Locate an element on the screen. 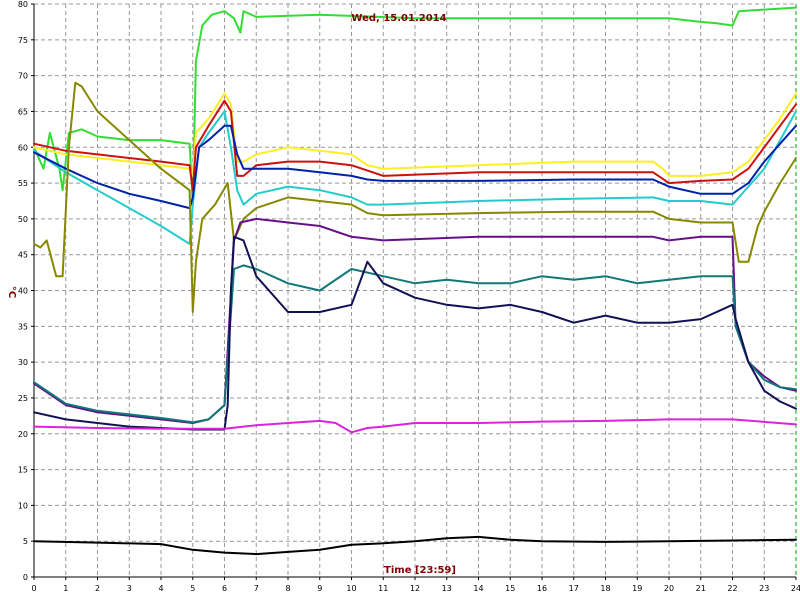  x-axis-title: Time [23:59] is located at coordinates (420, 570).